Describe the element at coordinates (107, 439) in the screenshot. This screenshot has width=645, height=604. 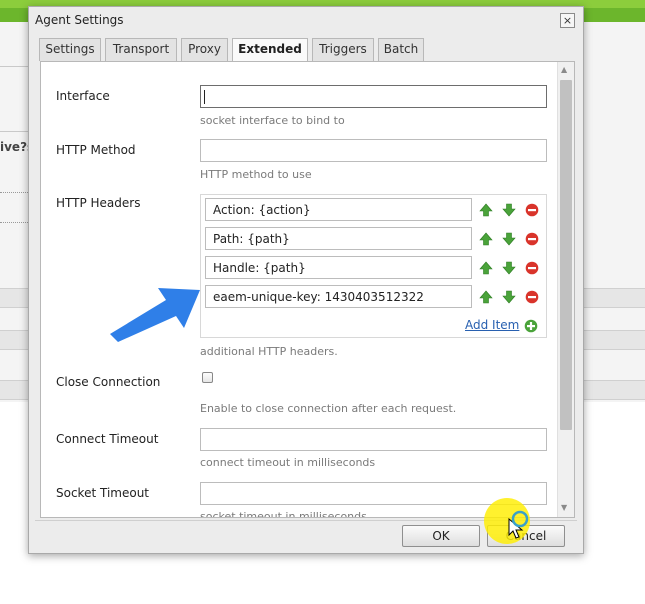
I see `connect-timeout-label: Connect Timeout` at that location.